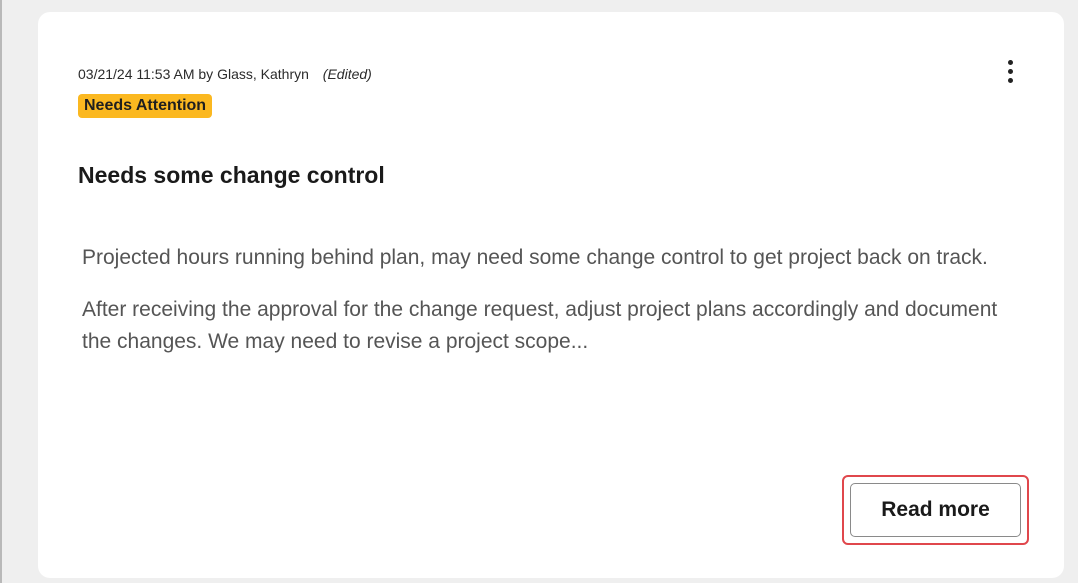 The height and width of the screenshot is (583, 1078). What do you see at coordinates (145, 106) in the screenshot?
I see `status-badge: Needs Attention` at bounding box center [145, 106].